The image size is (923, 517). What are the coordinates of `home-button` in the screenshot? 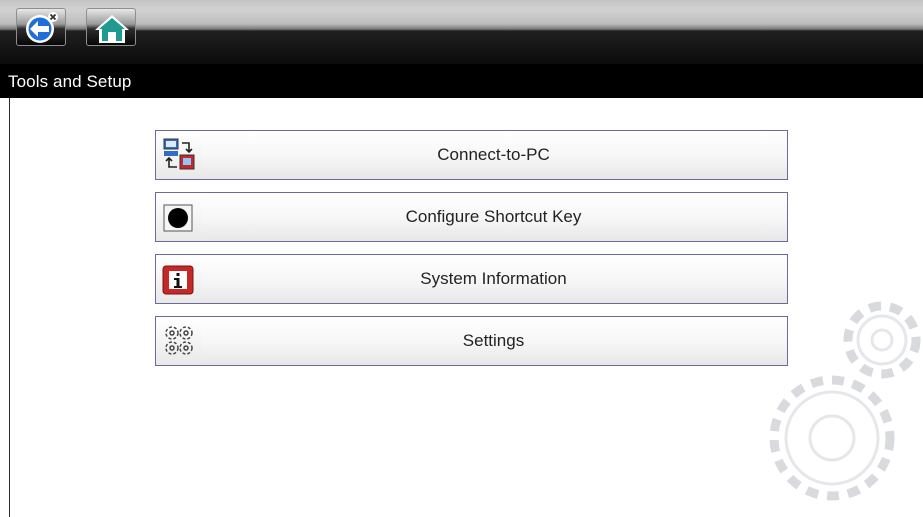 It's located at (111, 27).